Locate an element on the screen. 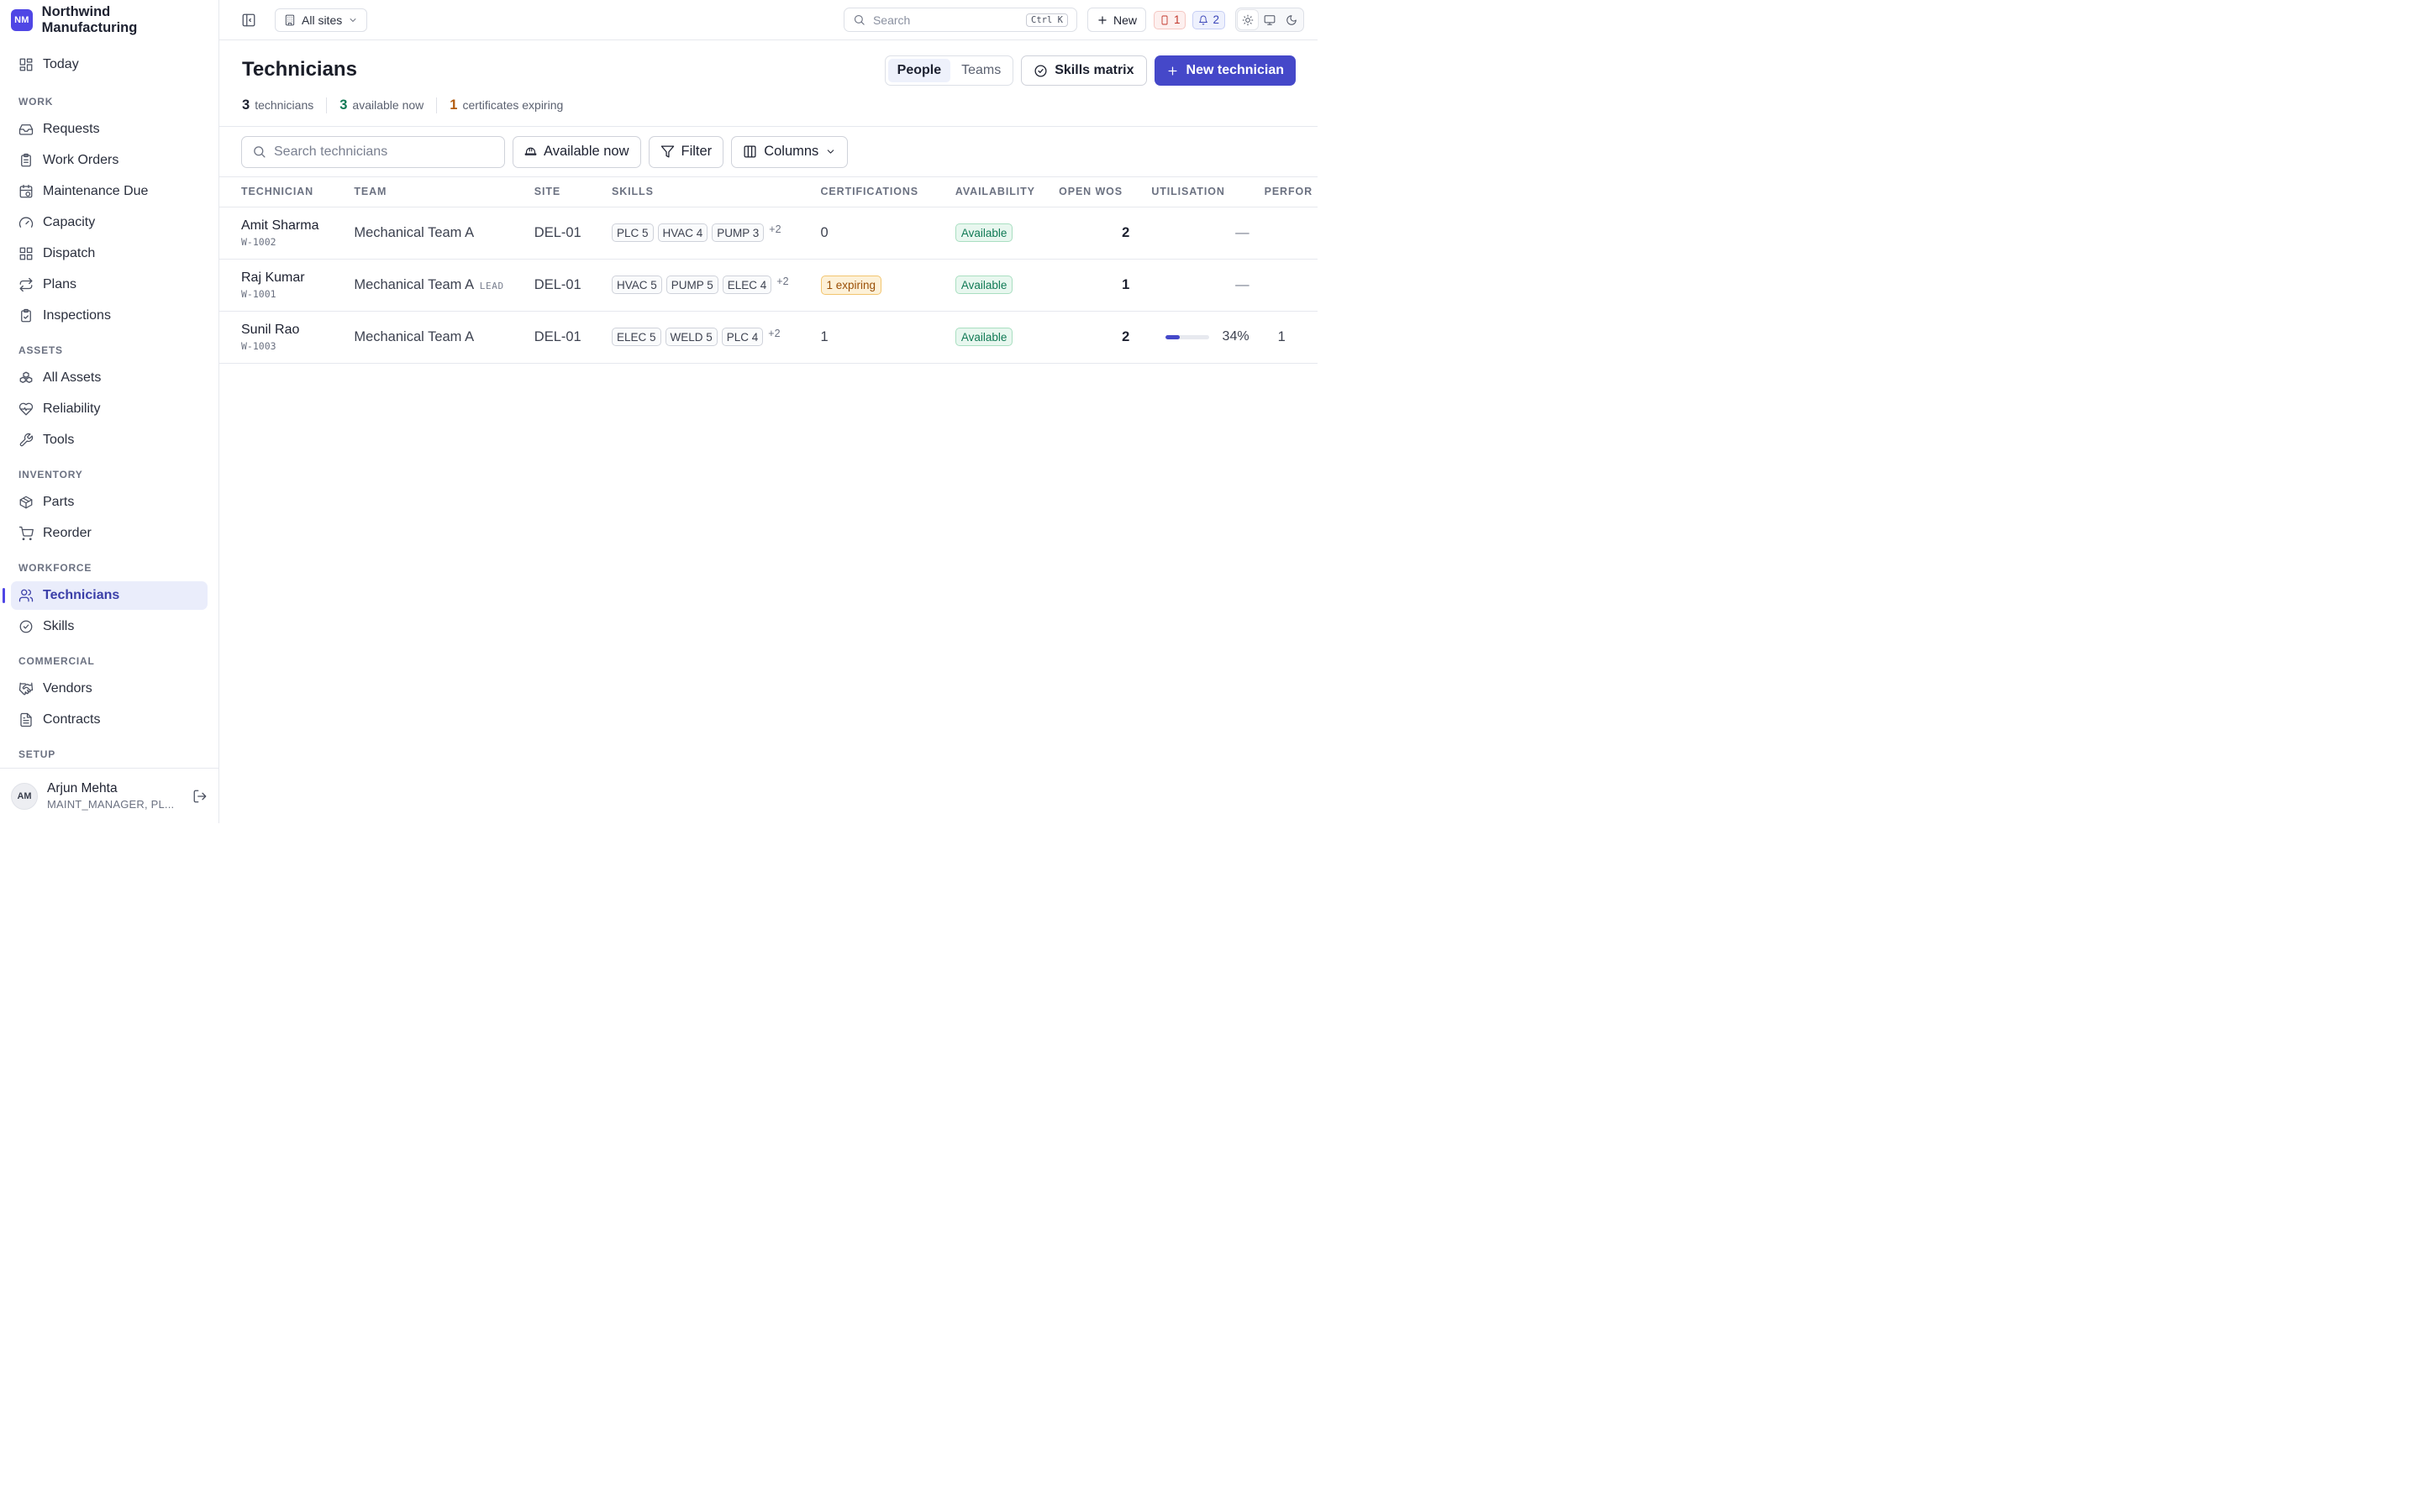 This screenshot has height=1512, width=2420. skills-matrix-label: Skills matrix is located at coordinates (1094, 70).